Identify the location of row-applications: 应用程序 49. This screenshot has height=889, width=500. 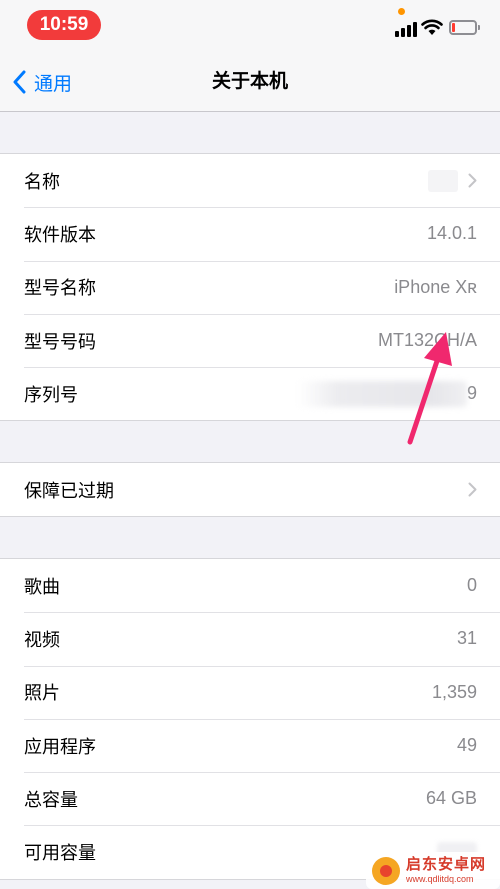
(250, 745).